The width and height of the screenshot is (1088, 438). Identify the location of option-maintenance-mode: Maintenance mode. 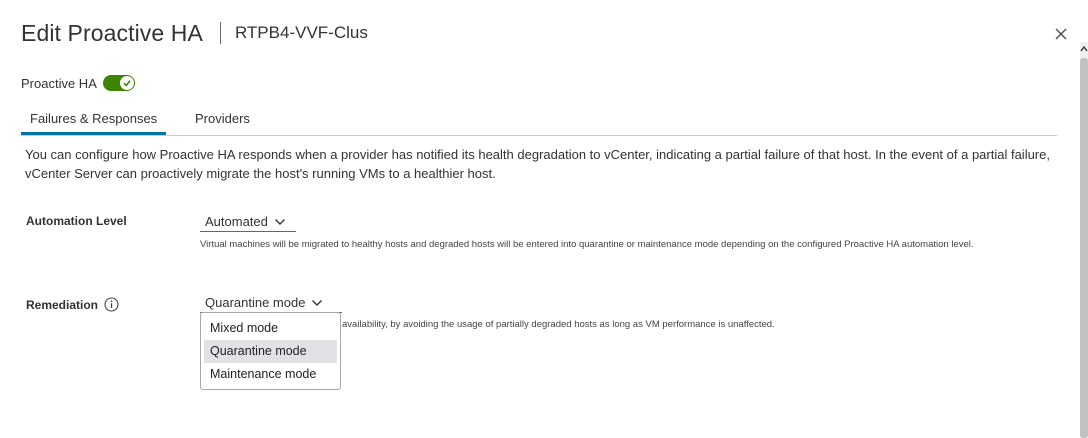
(270, 374).